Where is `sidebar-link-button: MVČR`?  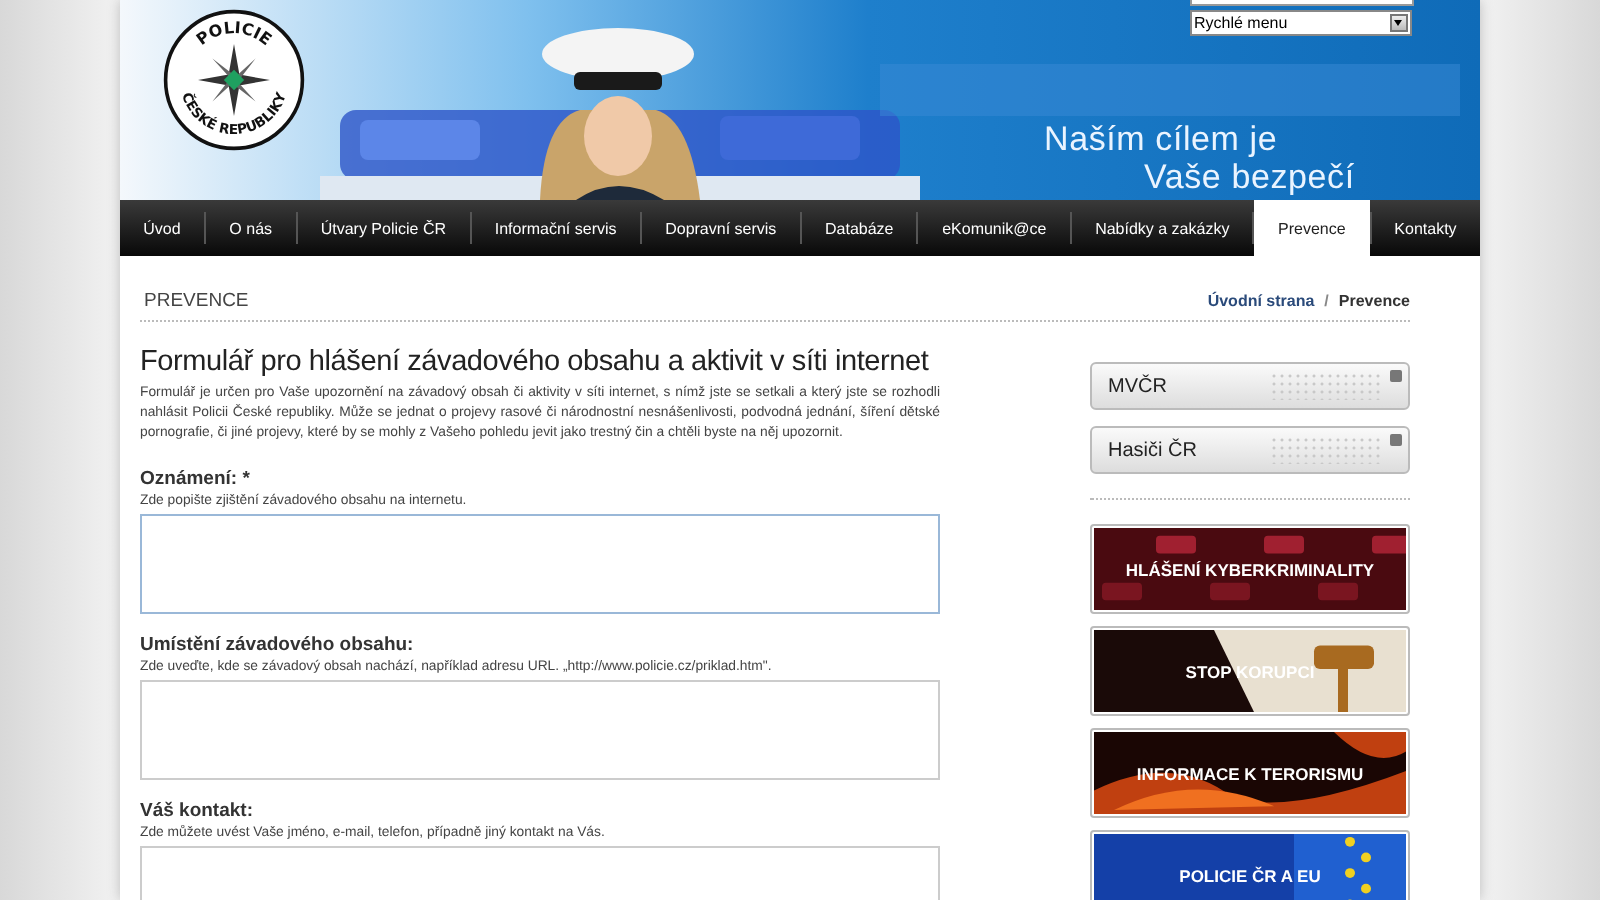
sidebar-link-button: MVČR is located at coordinates (1250, 386).